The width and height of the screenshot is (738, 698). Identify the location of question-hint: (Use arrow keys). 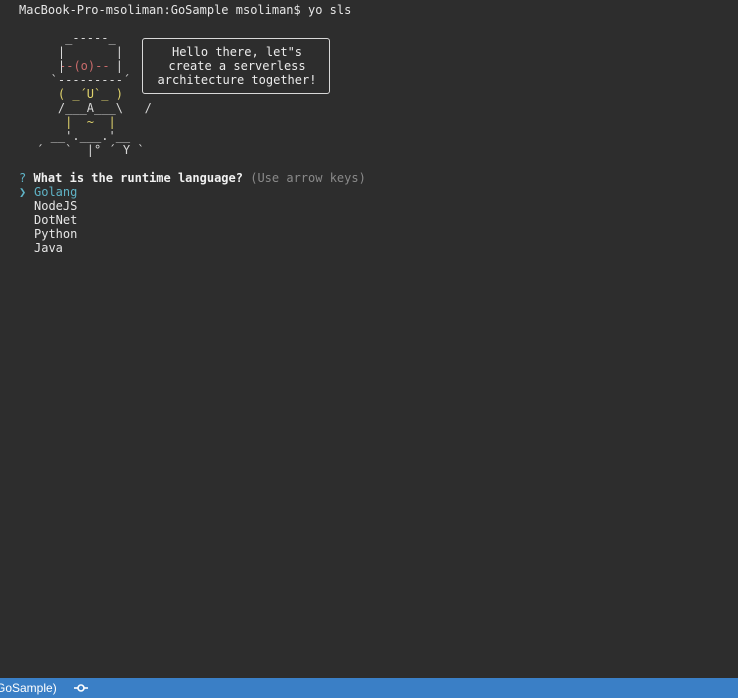
(308, 178).